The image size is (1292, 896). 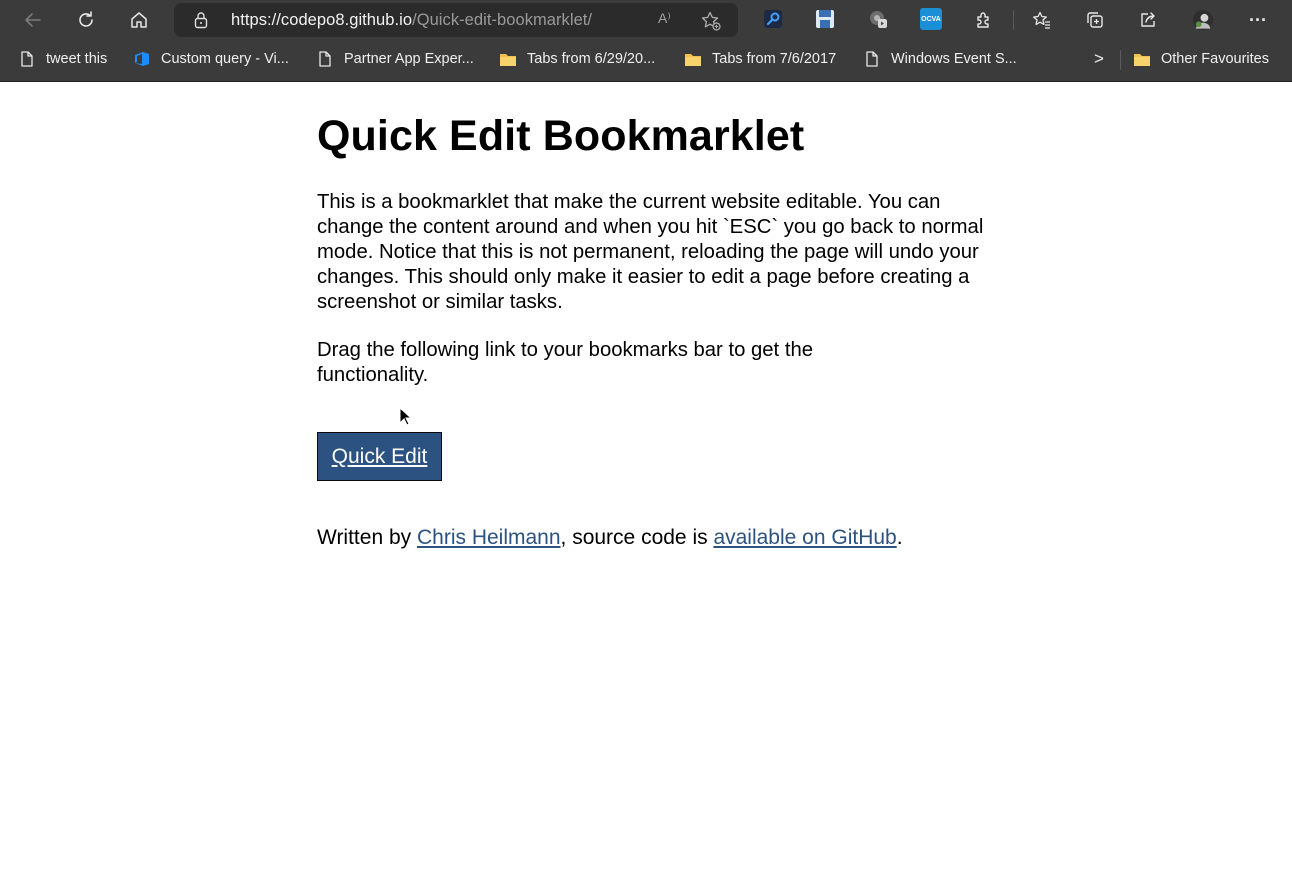 What do you see at coordinates (637, 537) in the screenshot?
I see `footer-middle: , source code is` at bounding box center [637, 537].